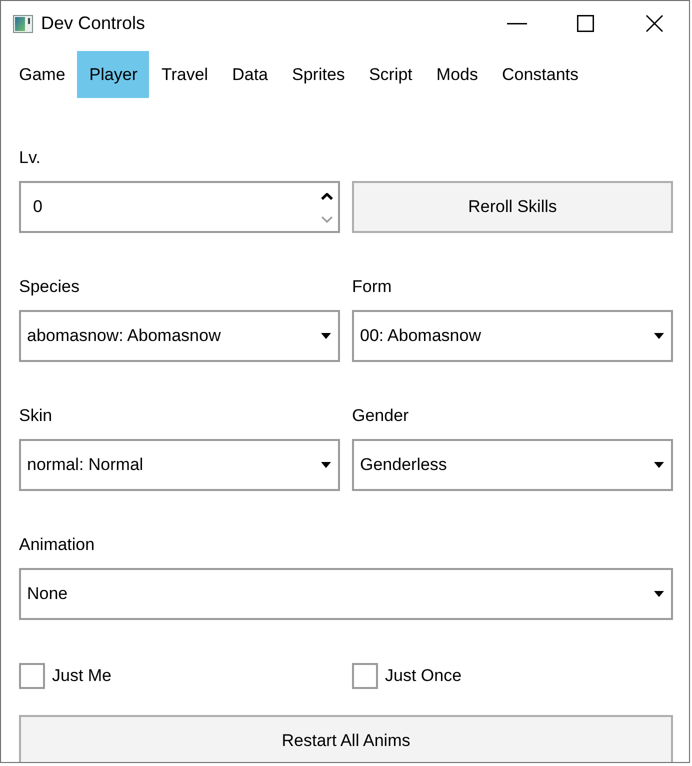  What do you see at coordinates (540, 74) in the screenshot?
I see `tab: Constants` at bounding box center [540, 74].